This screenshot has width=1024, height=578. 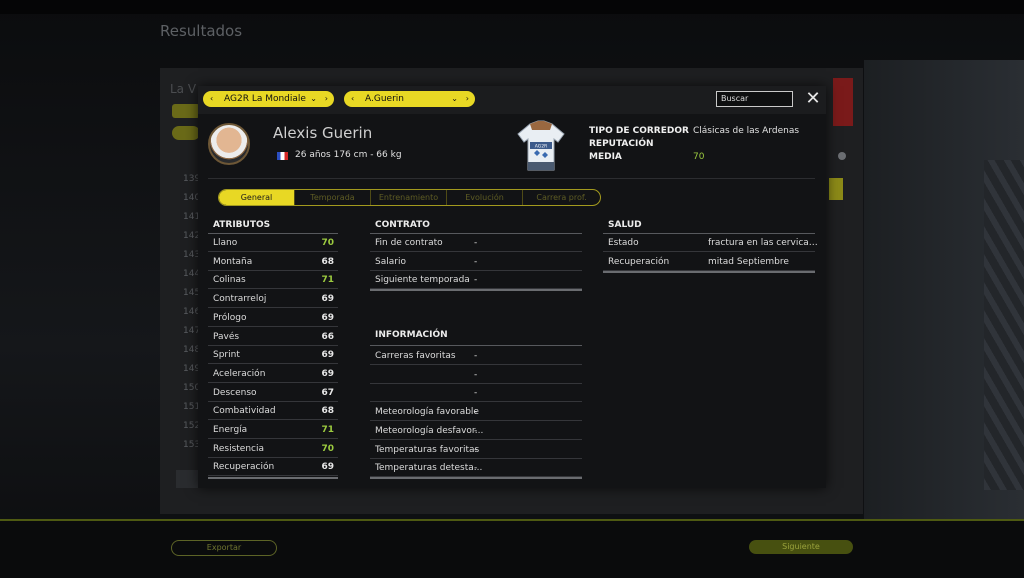 I want to click on table-row: Siguiente temporada -, so click(x=476, y=280).